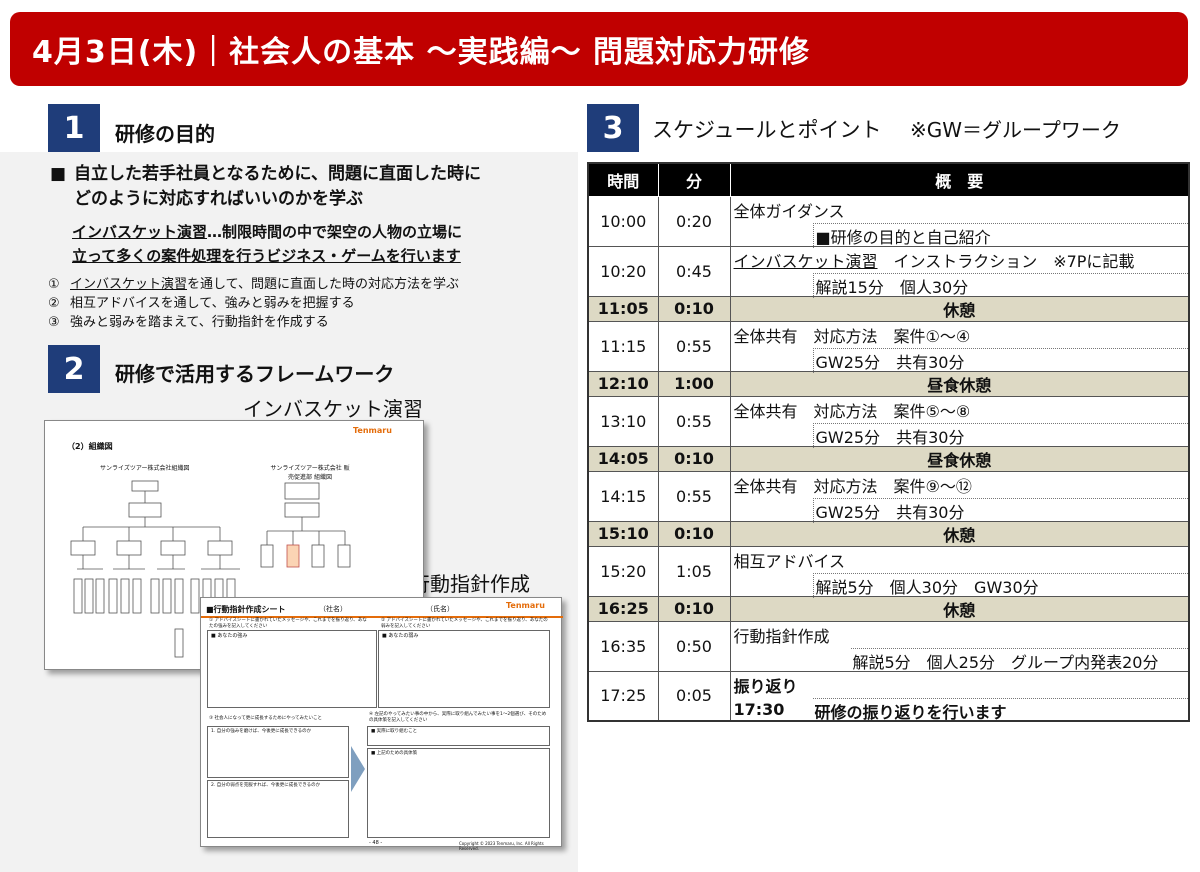 This screenshot has height=872, width=1200. Describe the element at coordinates (1006, 261) in the screenshot. I see `overview-line-1-rest: インストラクション ※7Pに記載` at that location.